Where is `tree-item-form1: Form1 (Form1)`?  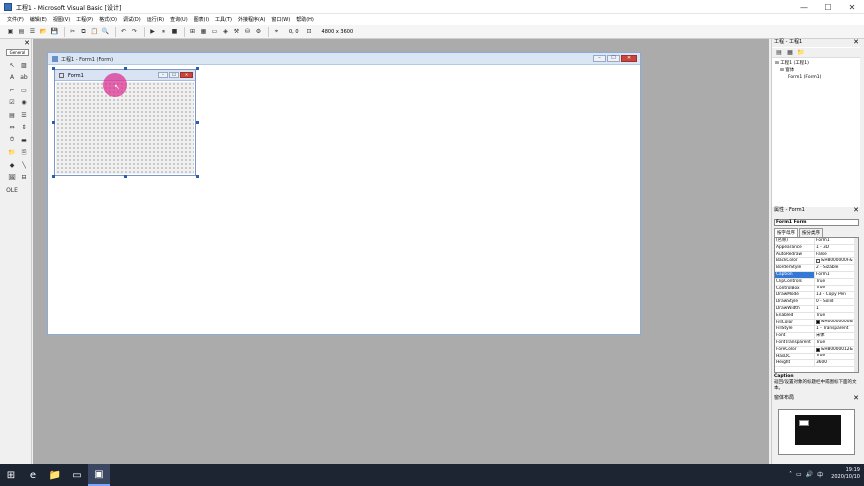
tree-item-form1: Form1 (Form1) is located at coordinates (798, 77).